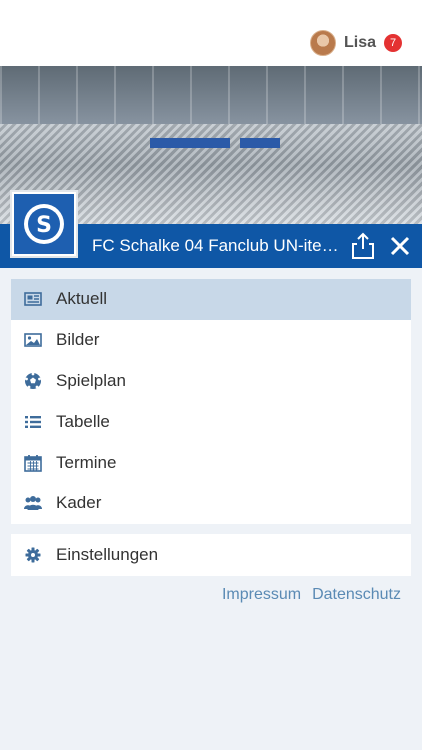 The image size is (422, 750). Describe the element at coordinates (33, 555) in the screenshot. I see `gear-icon` at that location.